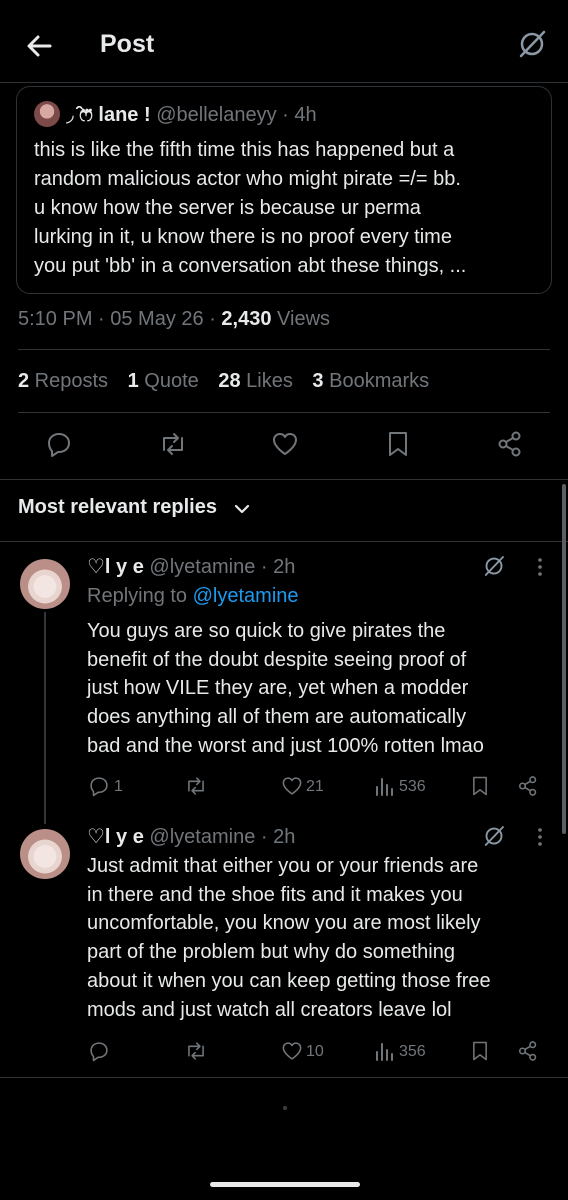 Image resolution: width=568 pixels, height=1200 pixels. What do you see at coordinates (117, 507) in the screenshot?
I see `replies-sort-label: Most relevant replies` at bounding box center [117, 507].